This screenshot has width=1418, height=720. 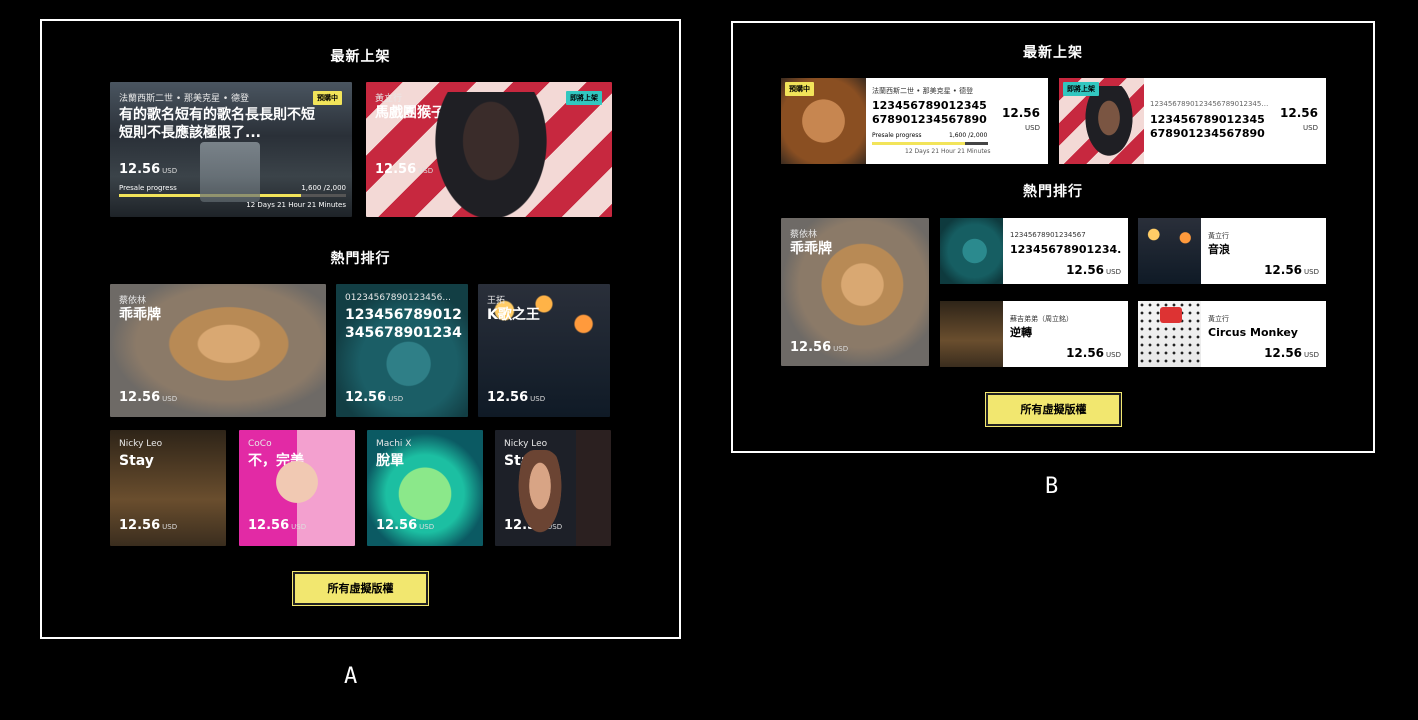 What do you see at coordinates (513, 315) in the screenshot?
I see `song-title: K歌之王` at bounding box center [513, 315].